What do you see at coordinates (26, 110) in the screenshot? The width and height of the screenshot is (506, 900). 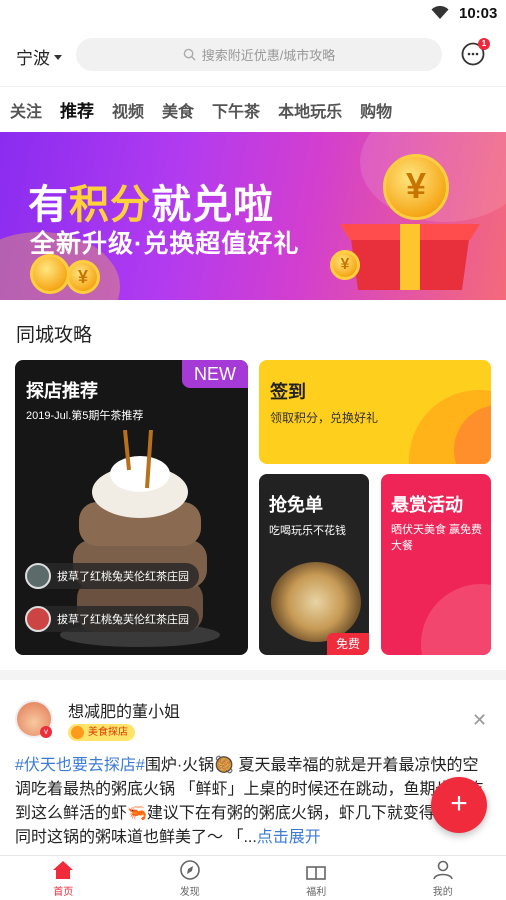 I see `tab-guanzhu: 关注` at bounding box center [26, 110].